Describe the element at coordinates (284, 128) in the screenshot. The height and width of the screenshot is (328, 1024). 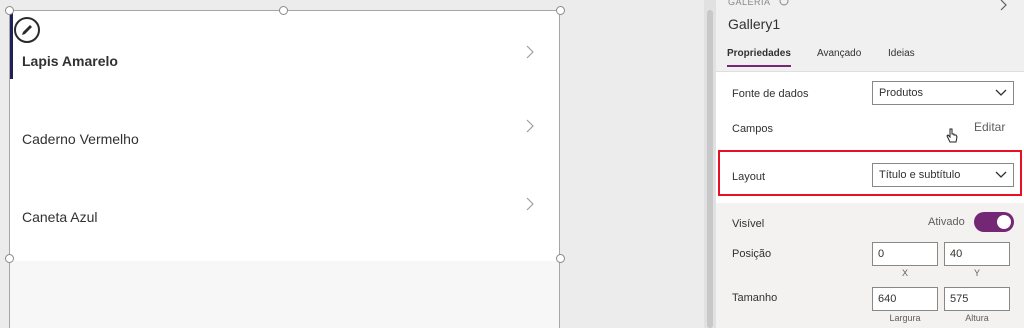
I see `gallery-row: Caderno Vermelho` at that location.